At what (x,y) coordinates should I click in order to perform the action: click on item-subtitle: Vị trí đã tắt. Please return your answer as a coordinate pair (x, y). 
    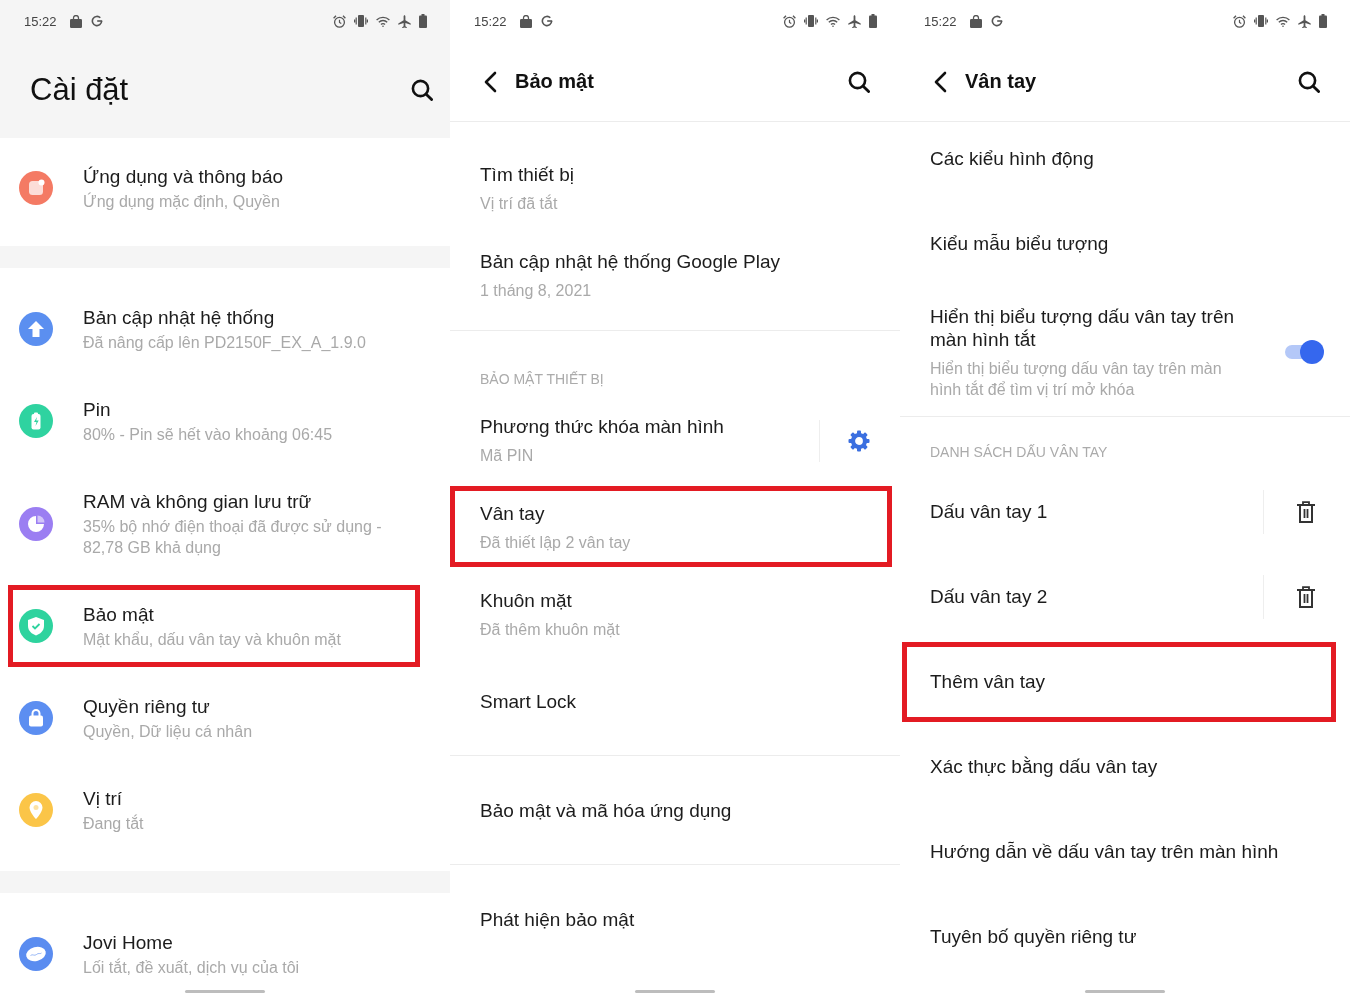
    Looking at the image, I should click on (519, 203).